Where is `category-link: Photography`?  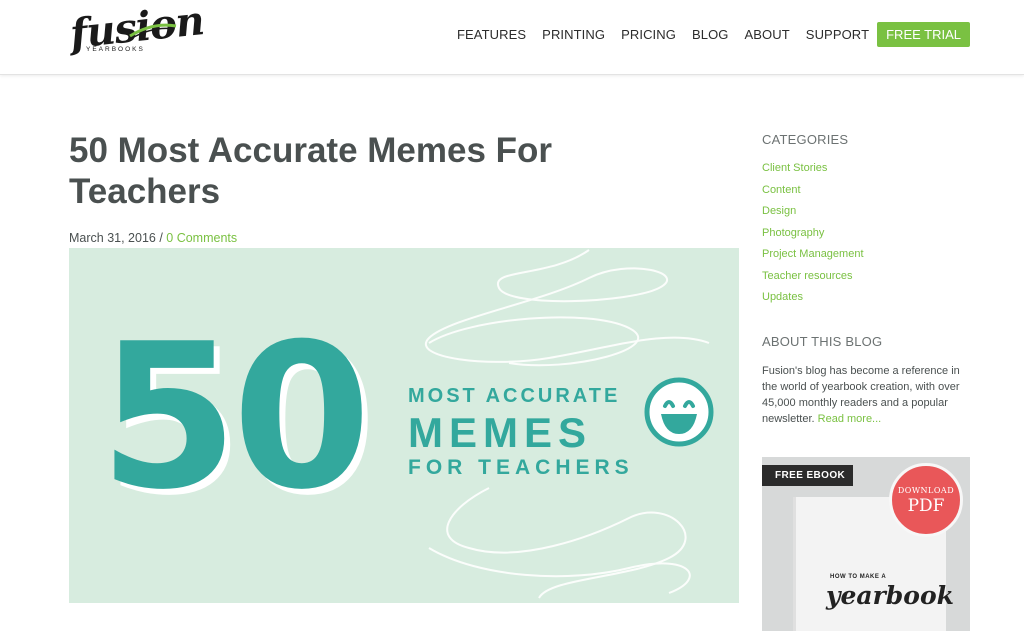 category-link: Photography is located at coordinates (813, 234).